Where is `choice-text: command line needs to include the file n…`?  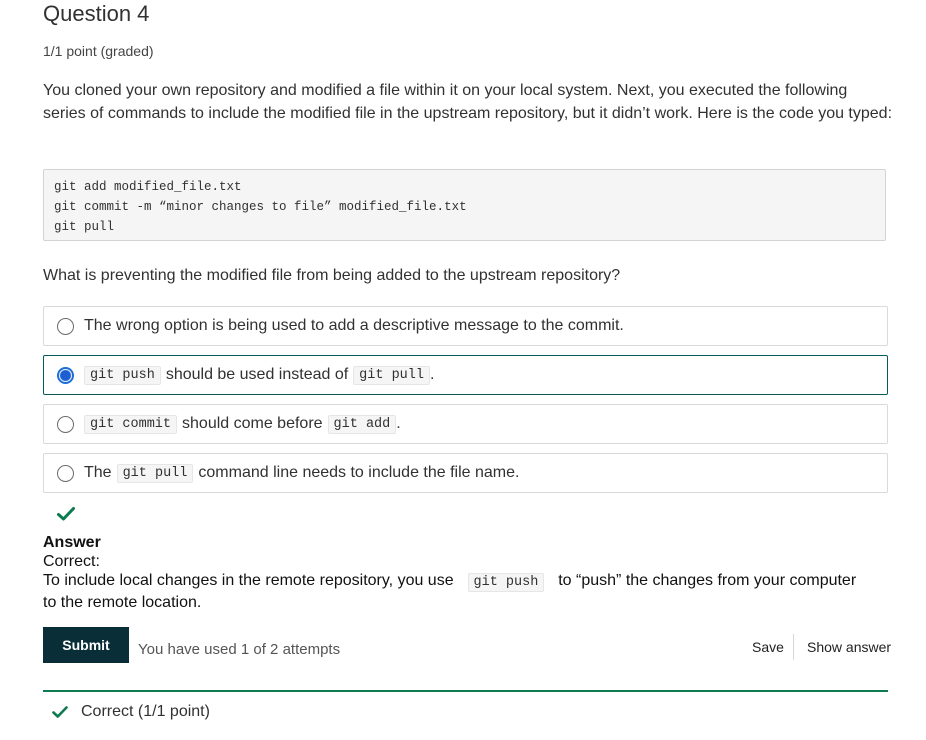 choice-text: command line needs to include the file n… is located at coordinates (359, 472).